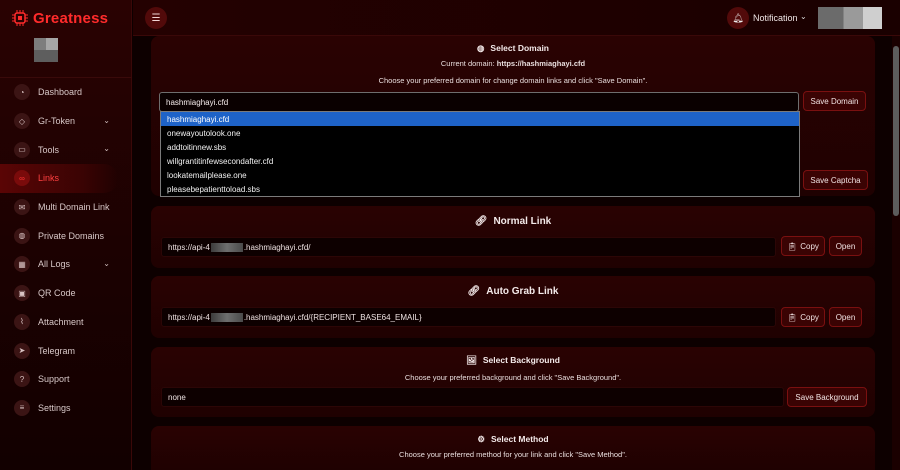  What do you see at coordinates (516, 18) in the screenshot?
I see `topbar: ☰ 🔔︎ Notification ⌄` at bounding box center [516, 18].